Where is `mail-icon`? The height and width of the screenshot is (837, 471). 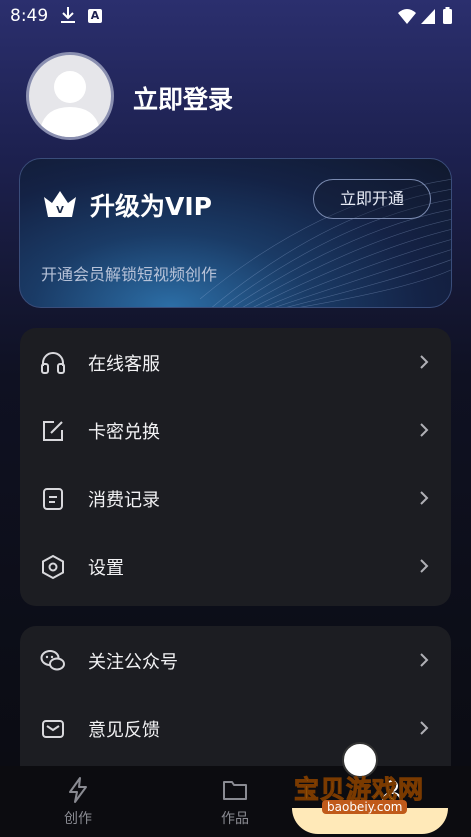 mail-icon is located at coordinates (53, 729).